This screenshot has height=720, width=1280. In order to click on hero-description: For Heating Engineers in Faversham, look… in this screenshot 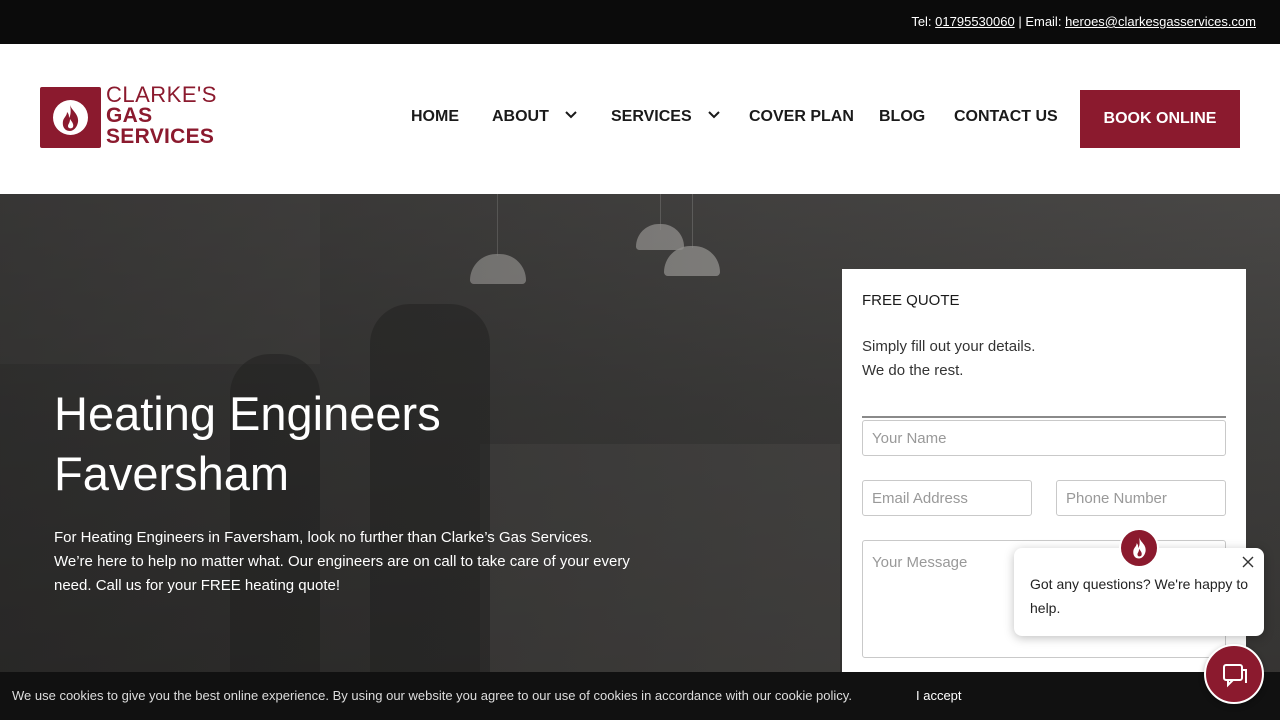, I will do `click(342, 561)`.